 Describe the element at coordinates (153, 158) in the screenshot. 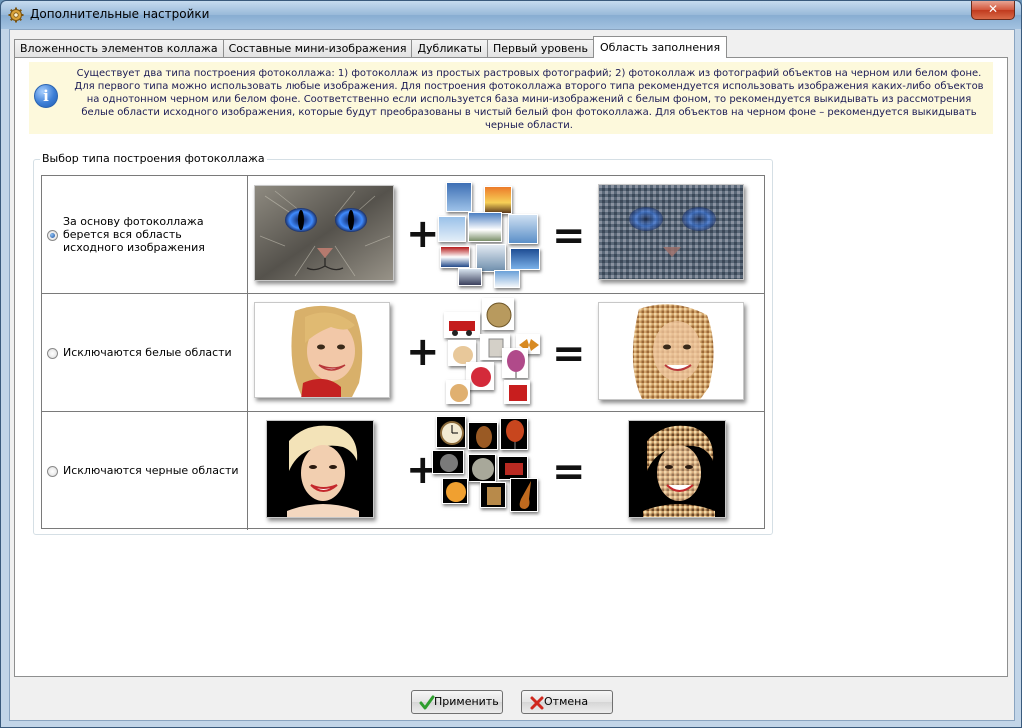

I see `group-label: Выбор типа построения фотоколлажа` at that location.